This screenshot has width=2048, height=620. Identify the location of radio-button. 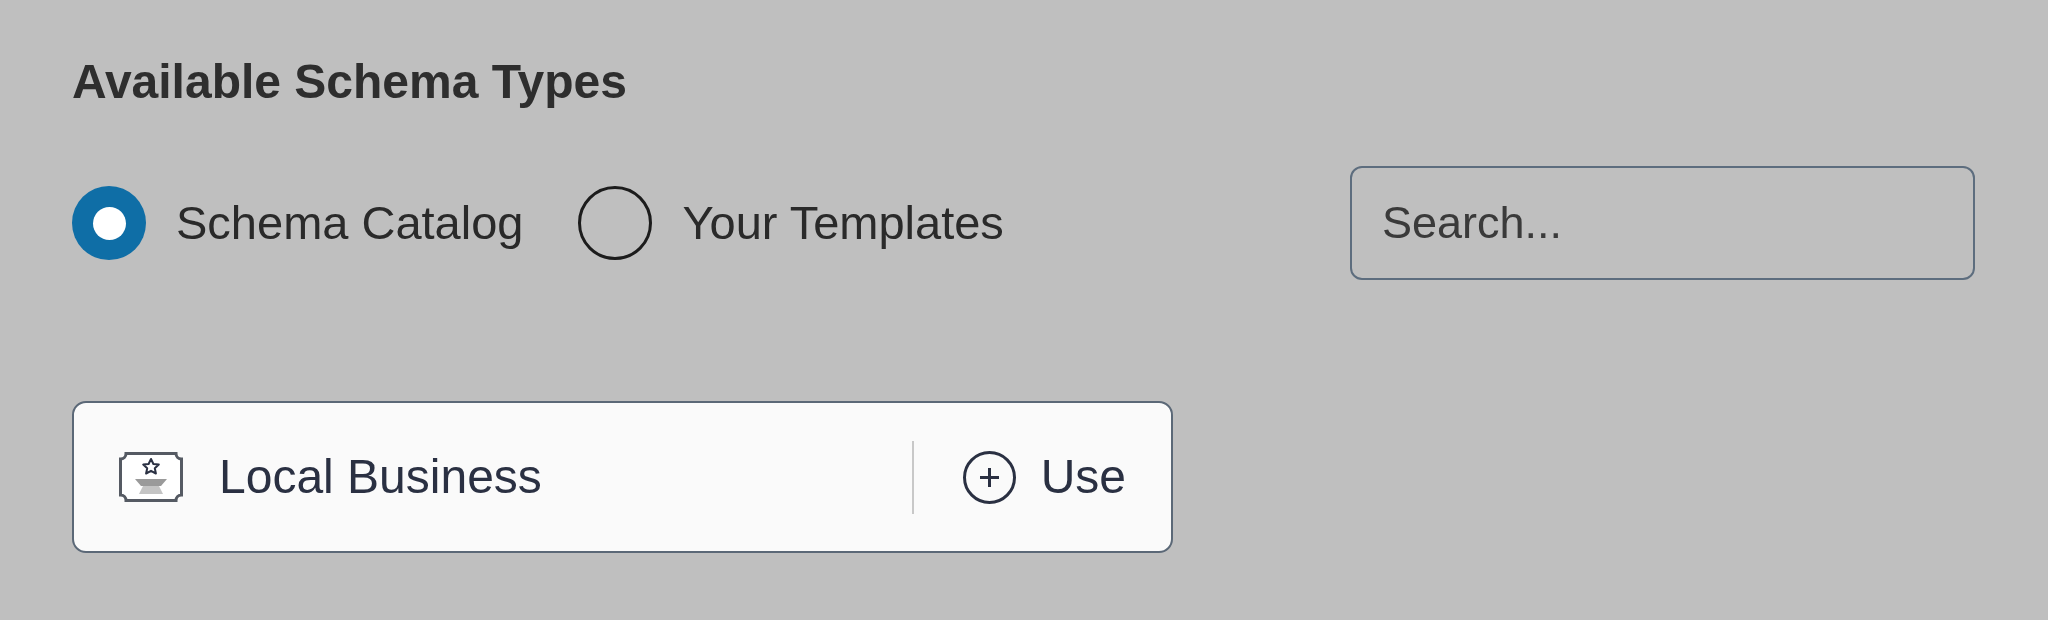
(615, 223).